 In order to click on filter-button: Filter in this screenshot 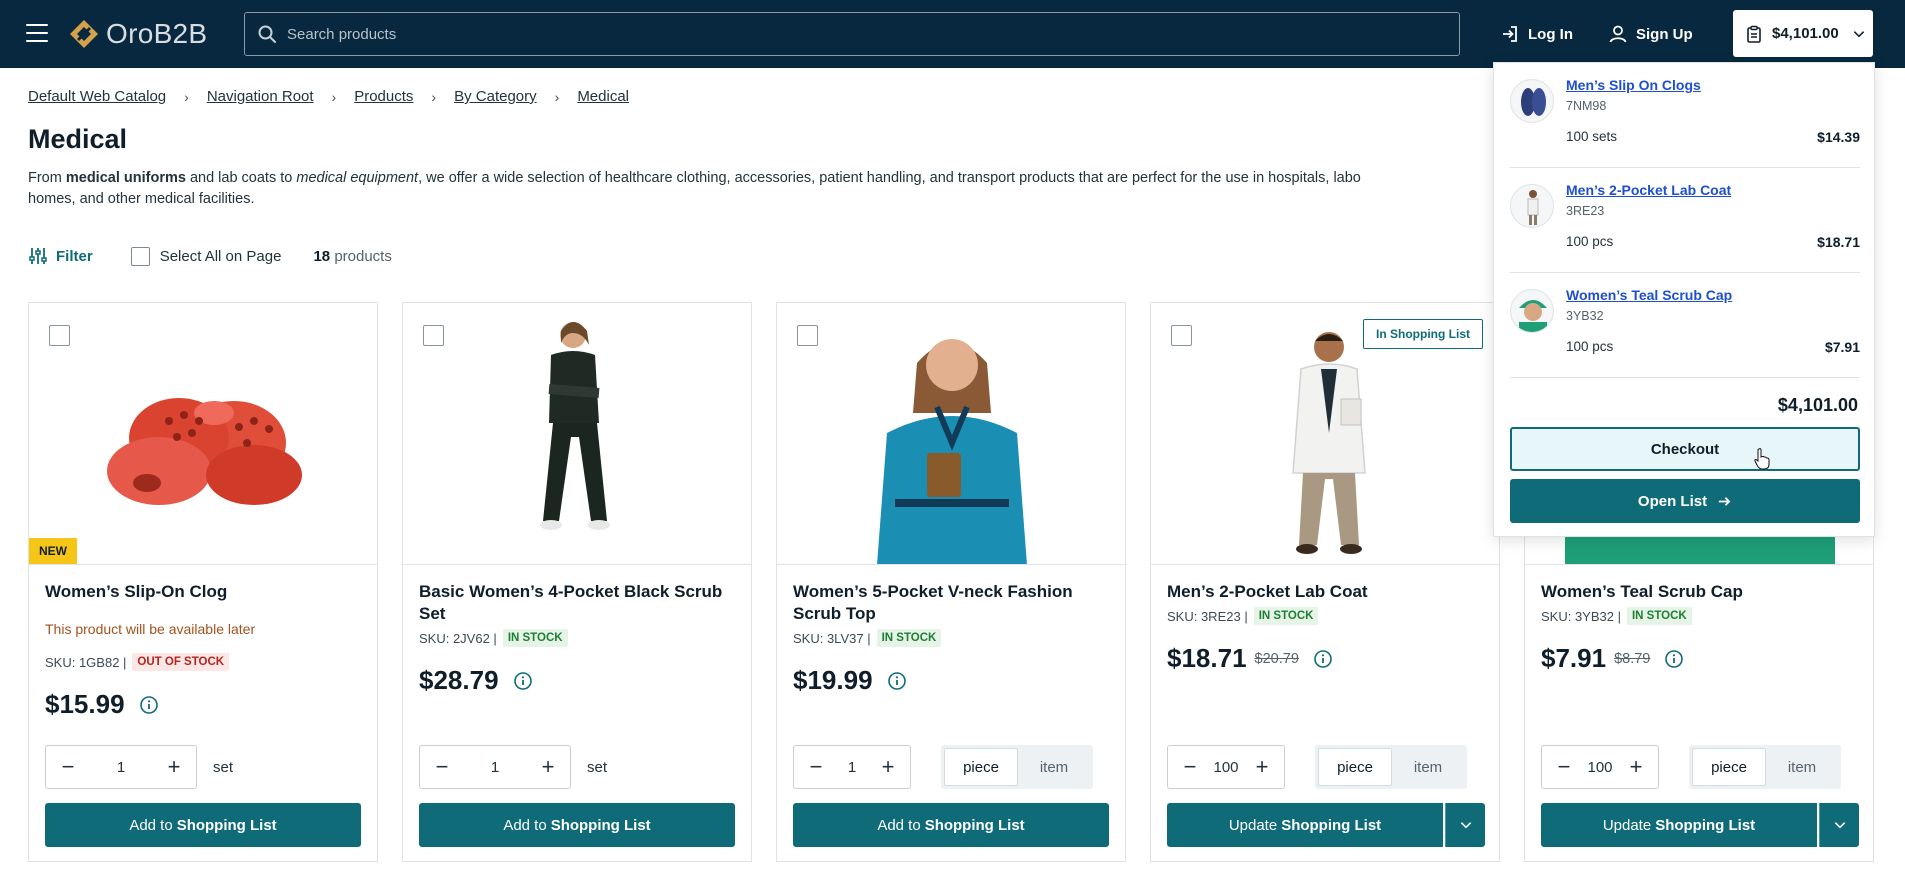, I will do `click(60, 256)`.